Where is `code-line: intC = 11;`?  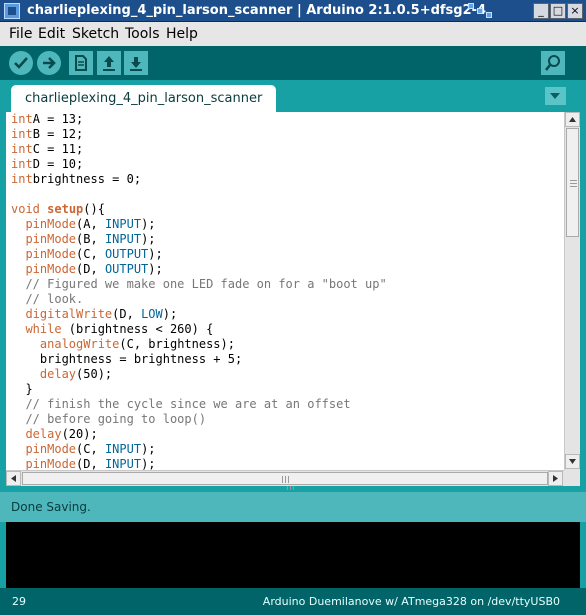 code-line: intC = 11; is located at coordinates (199, 149).